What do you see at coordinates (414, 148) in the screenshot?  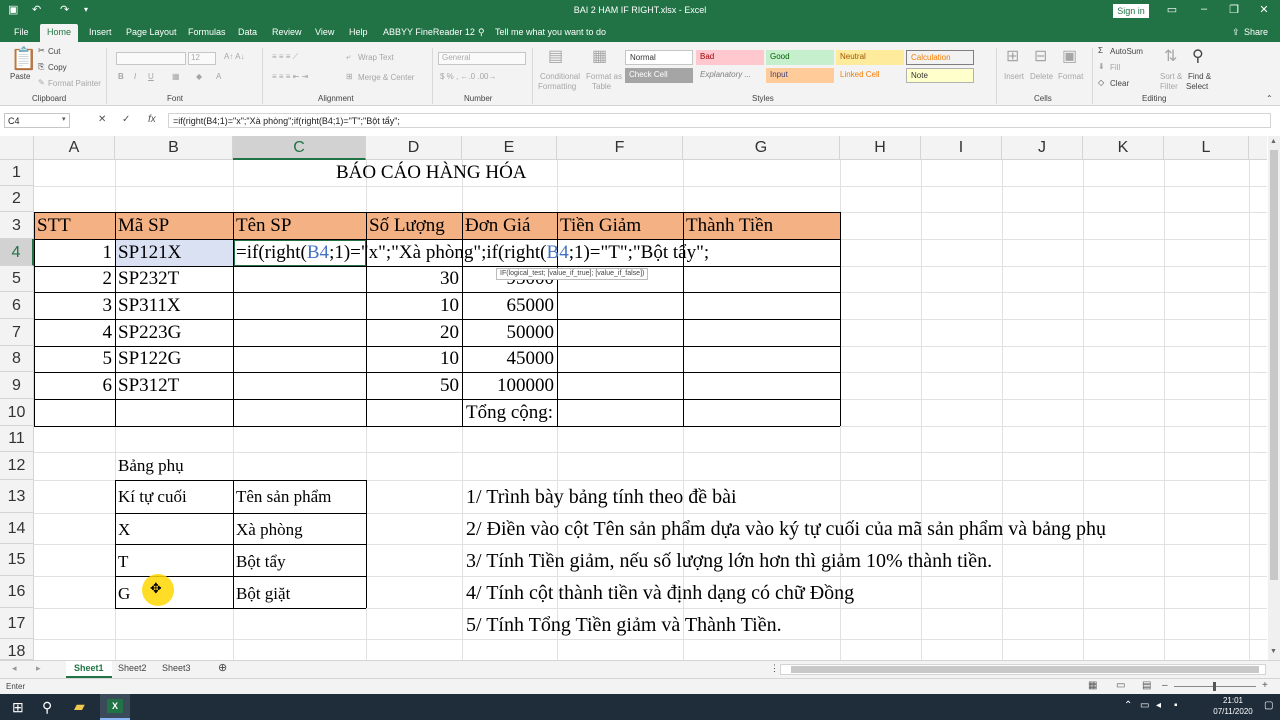 I see `column-header-d: D` at bounding box center [414, 148].